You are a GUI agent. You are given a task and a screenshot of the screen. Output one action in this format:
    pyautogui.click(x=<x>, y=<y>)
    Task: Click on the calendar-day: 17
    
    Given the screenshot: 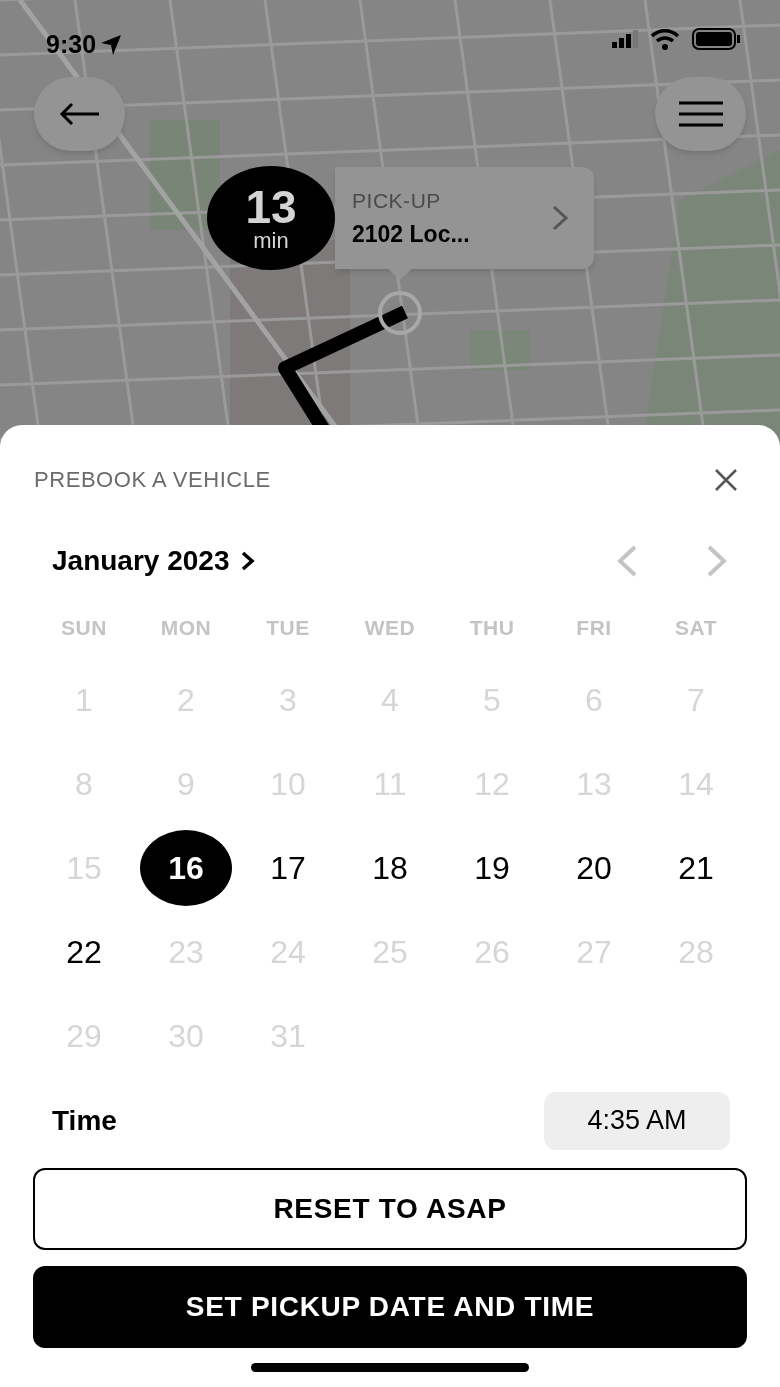 What is the action you would take?
    pyautogui.click(x=288, y=867)
    